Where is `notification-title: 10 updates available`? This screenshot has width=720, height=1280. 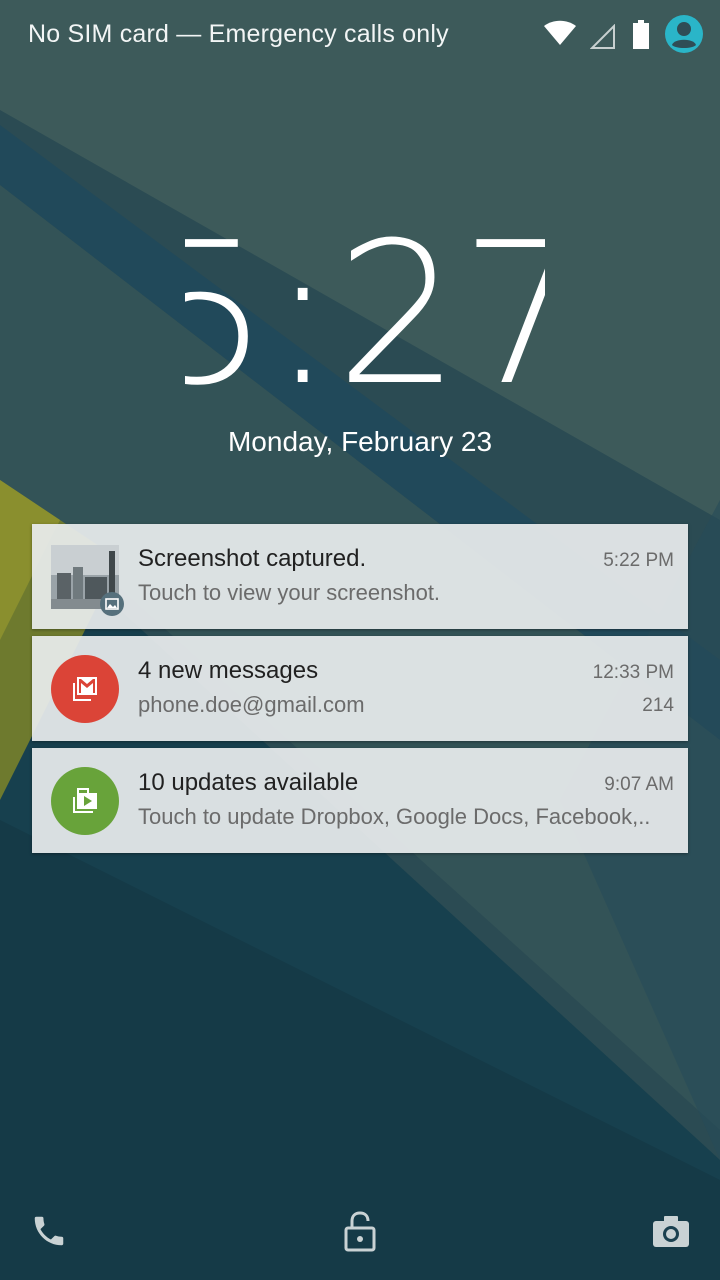 notification-title: 10 updates available is located at coordinates (248, 782).